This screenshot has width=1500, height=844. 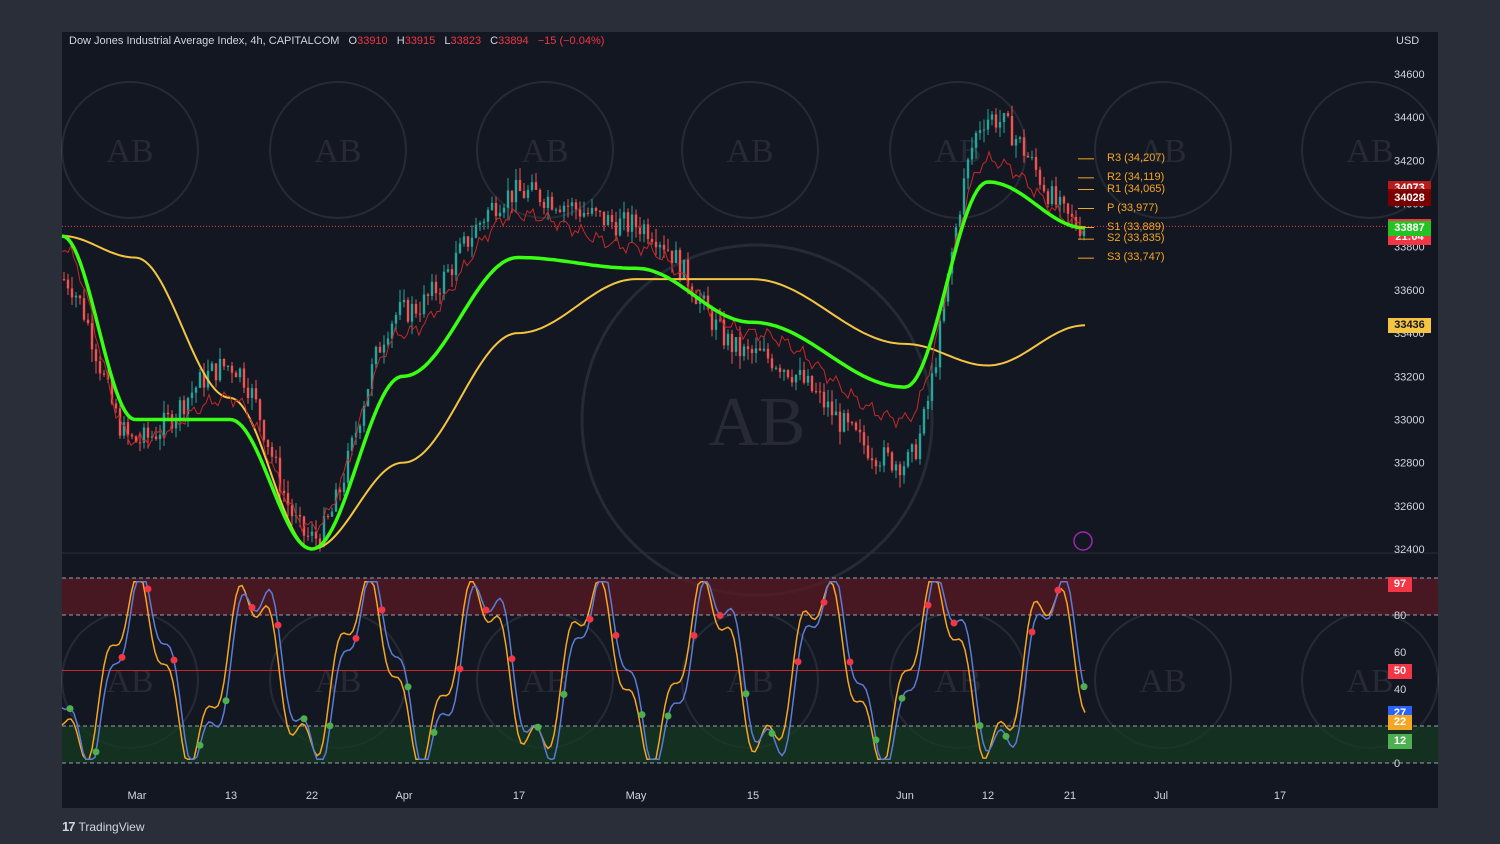 What do you see at coordinates (420, 41) in the screenshot?
I see `high-value: 33915` at bounding box center [420, 41].